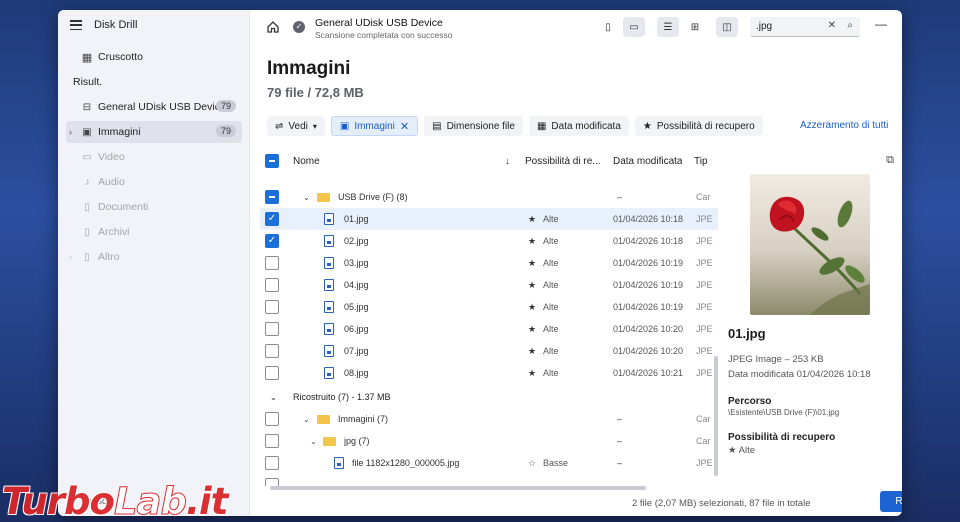 The height and width of the screenshot is (522, 960). I want to click on home-icon, so click(273, 27).